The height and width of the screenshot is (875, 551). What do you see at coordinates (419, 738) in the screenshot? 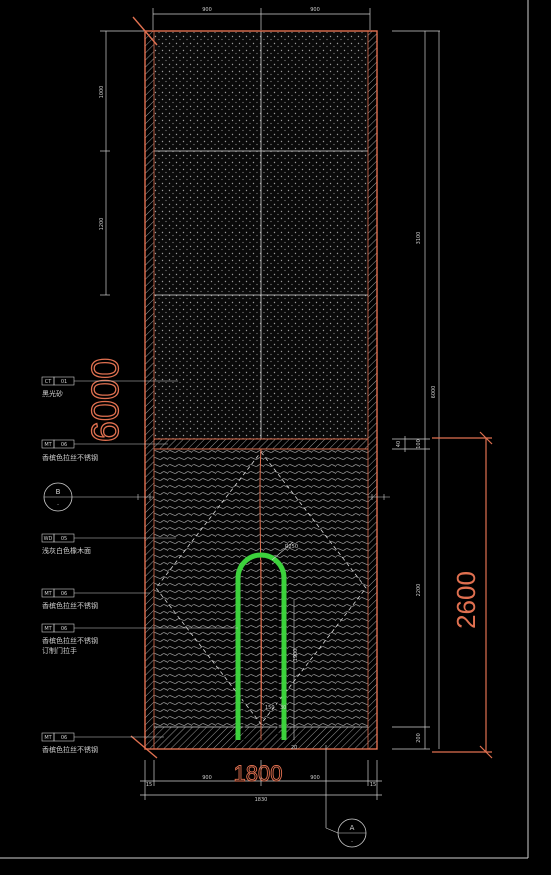
I see `dim-right-bottom: 200` at bounding box center [419, 738].